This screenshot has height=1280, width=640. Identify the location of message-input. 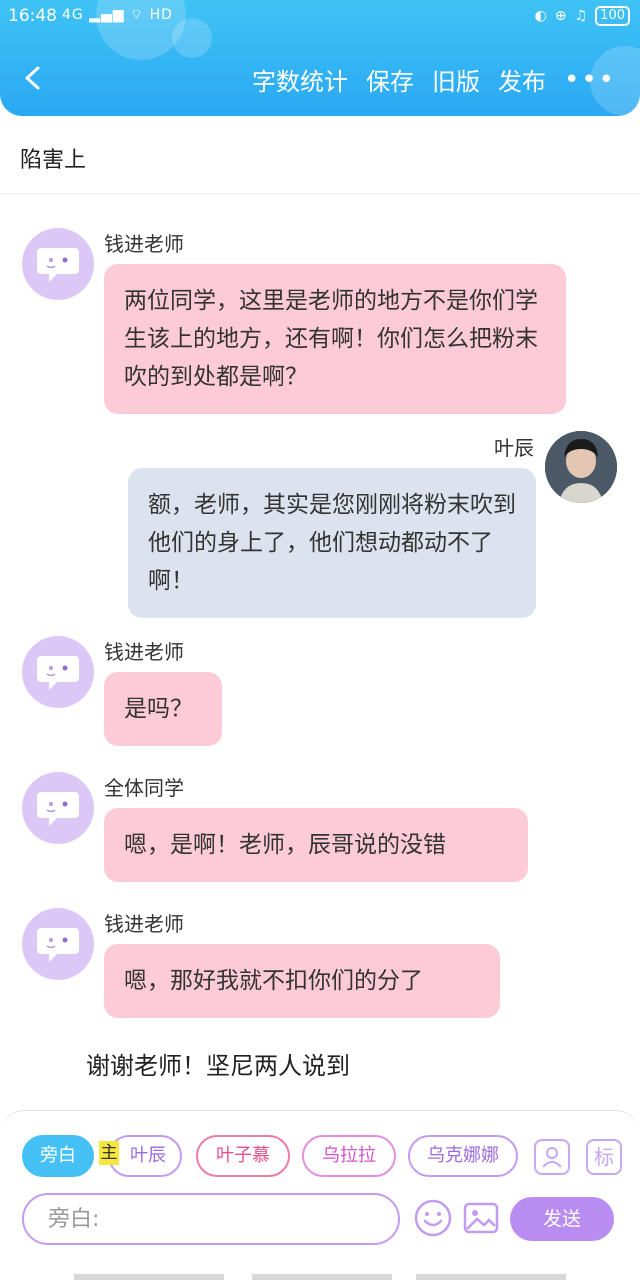
(211, 1219).